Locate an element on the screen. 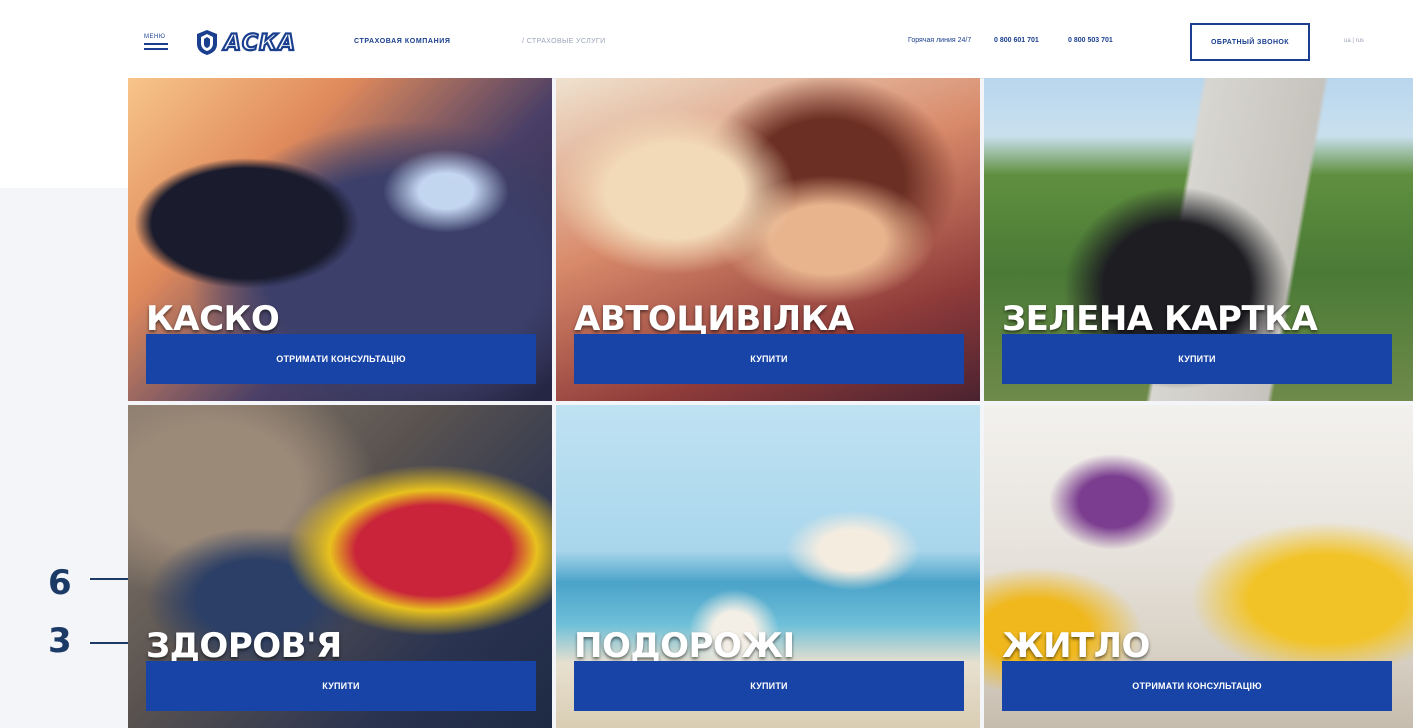  menu-label: МЕНЮ is located at coordinates (155, 37).